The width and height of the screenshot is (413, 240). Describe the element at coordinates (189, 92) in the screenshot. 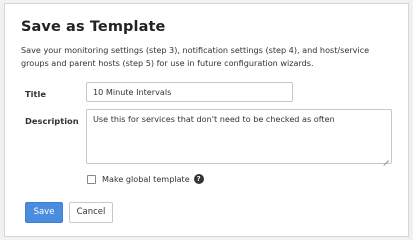

I see `title-input: 10 Minute Intervals` at that location.